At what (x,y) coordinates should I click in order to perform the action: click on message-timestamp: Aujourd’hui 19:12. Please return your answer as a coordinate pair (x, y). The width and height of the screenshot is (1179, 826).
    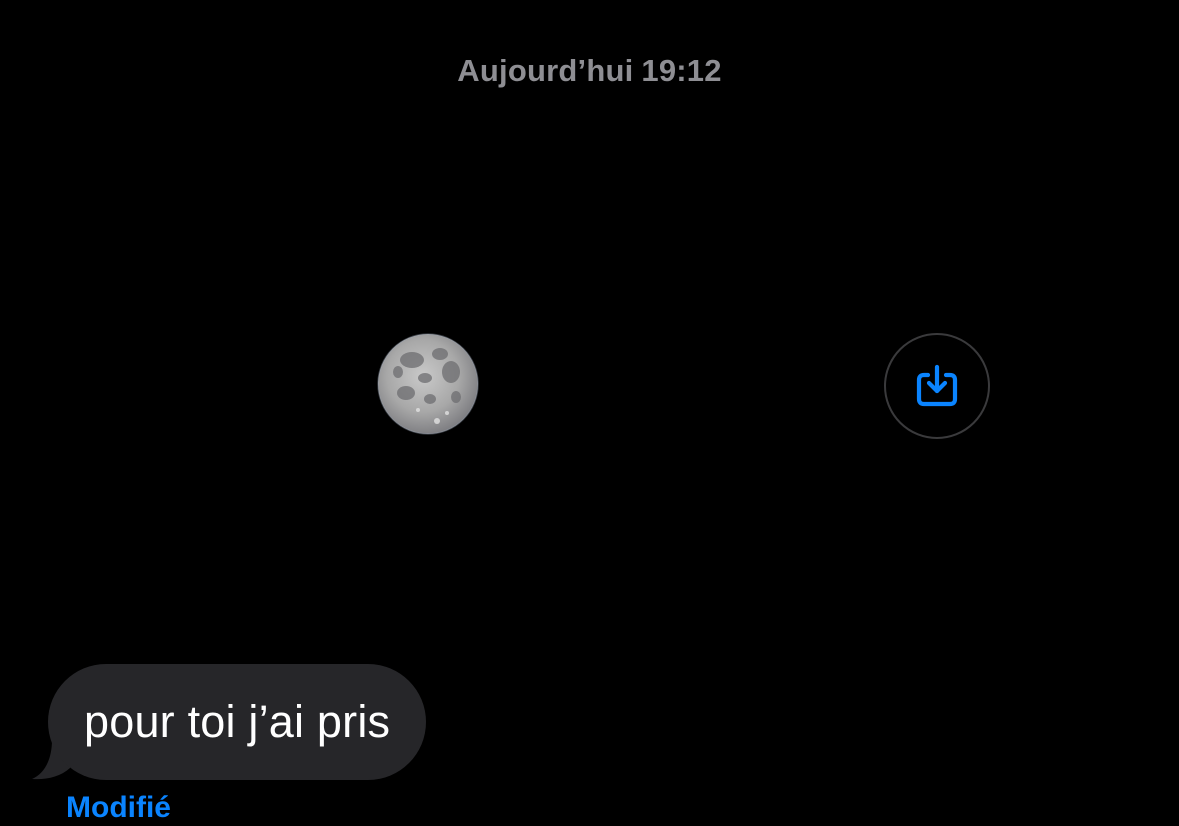
    Looking at the image, I should click on (589, 71).